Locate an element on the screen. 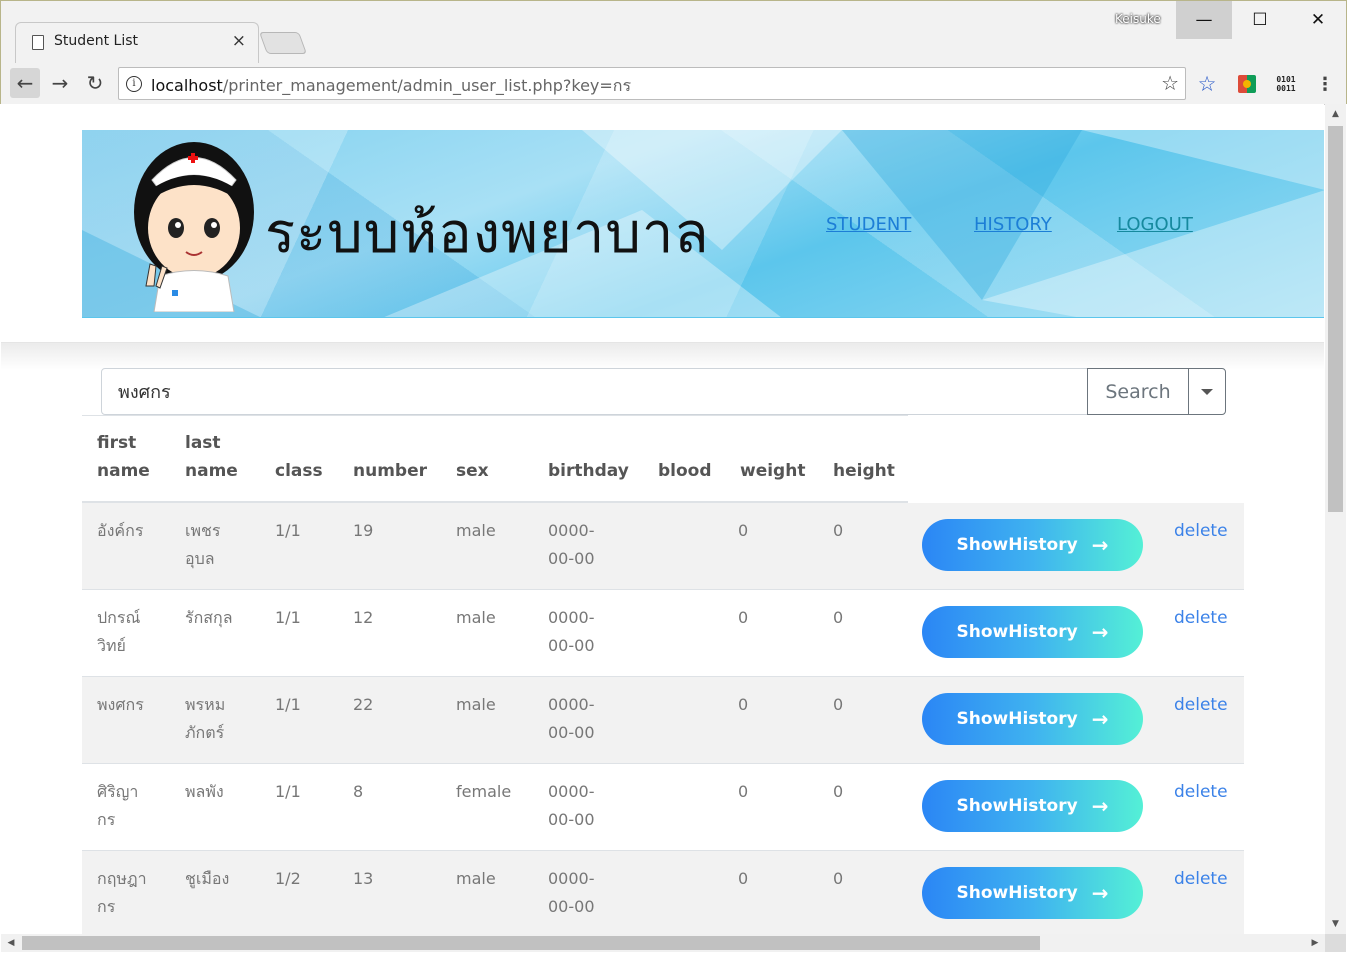 This screenshot has height=953, width=1347. menu-dots-icon: ⋮ is located at coordinates (1325, 84).